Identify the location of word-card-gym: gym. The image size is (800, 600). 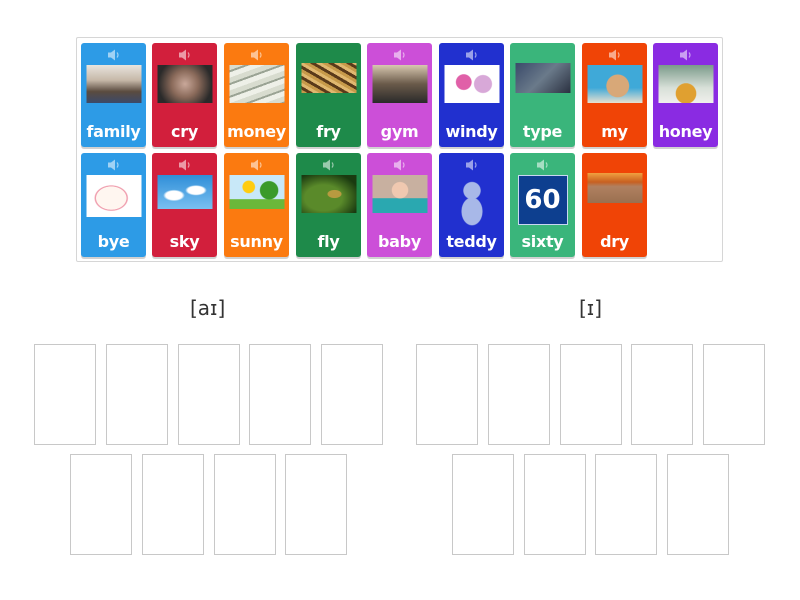
(399, 95).